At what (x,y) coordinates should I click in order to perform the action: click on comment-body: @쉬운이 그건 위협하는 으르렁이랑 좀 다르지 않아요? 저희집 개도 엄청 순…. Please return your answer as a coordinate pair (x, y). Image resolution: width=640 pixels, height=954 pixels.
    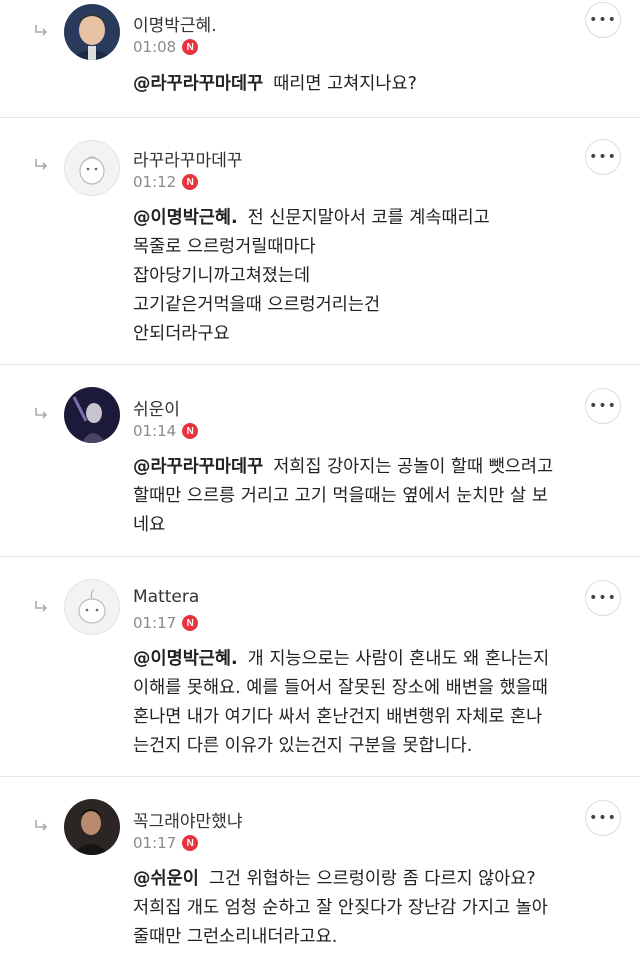
    Looking at the image, I should click on (340, 908).